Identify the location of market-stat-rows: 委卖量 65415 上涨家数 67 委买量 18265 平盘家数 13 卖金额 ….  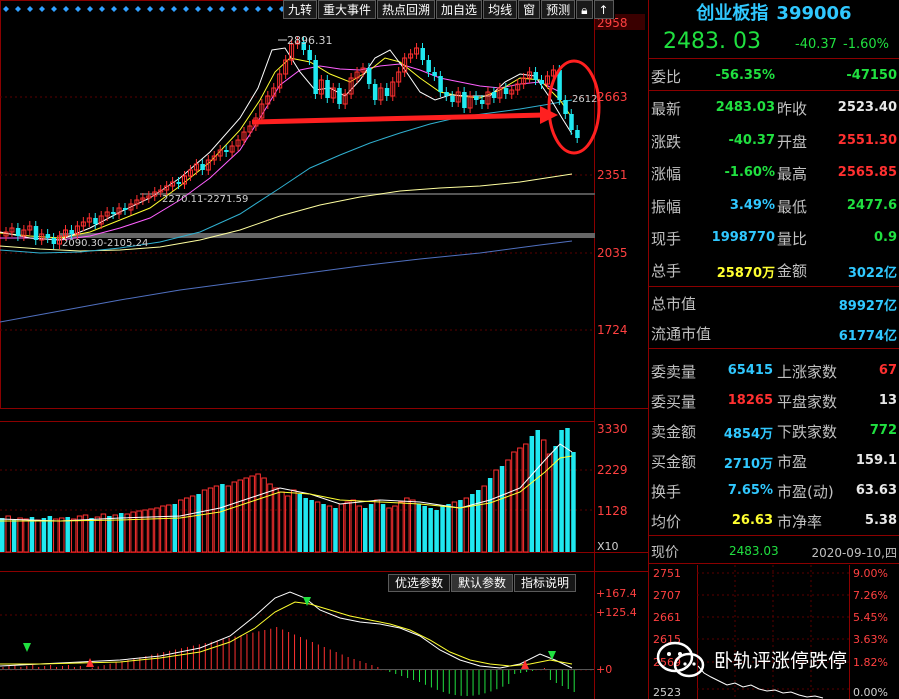
(774, 442).